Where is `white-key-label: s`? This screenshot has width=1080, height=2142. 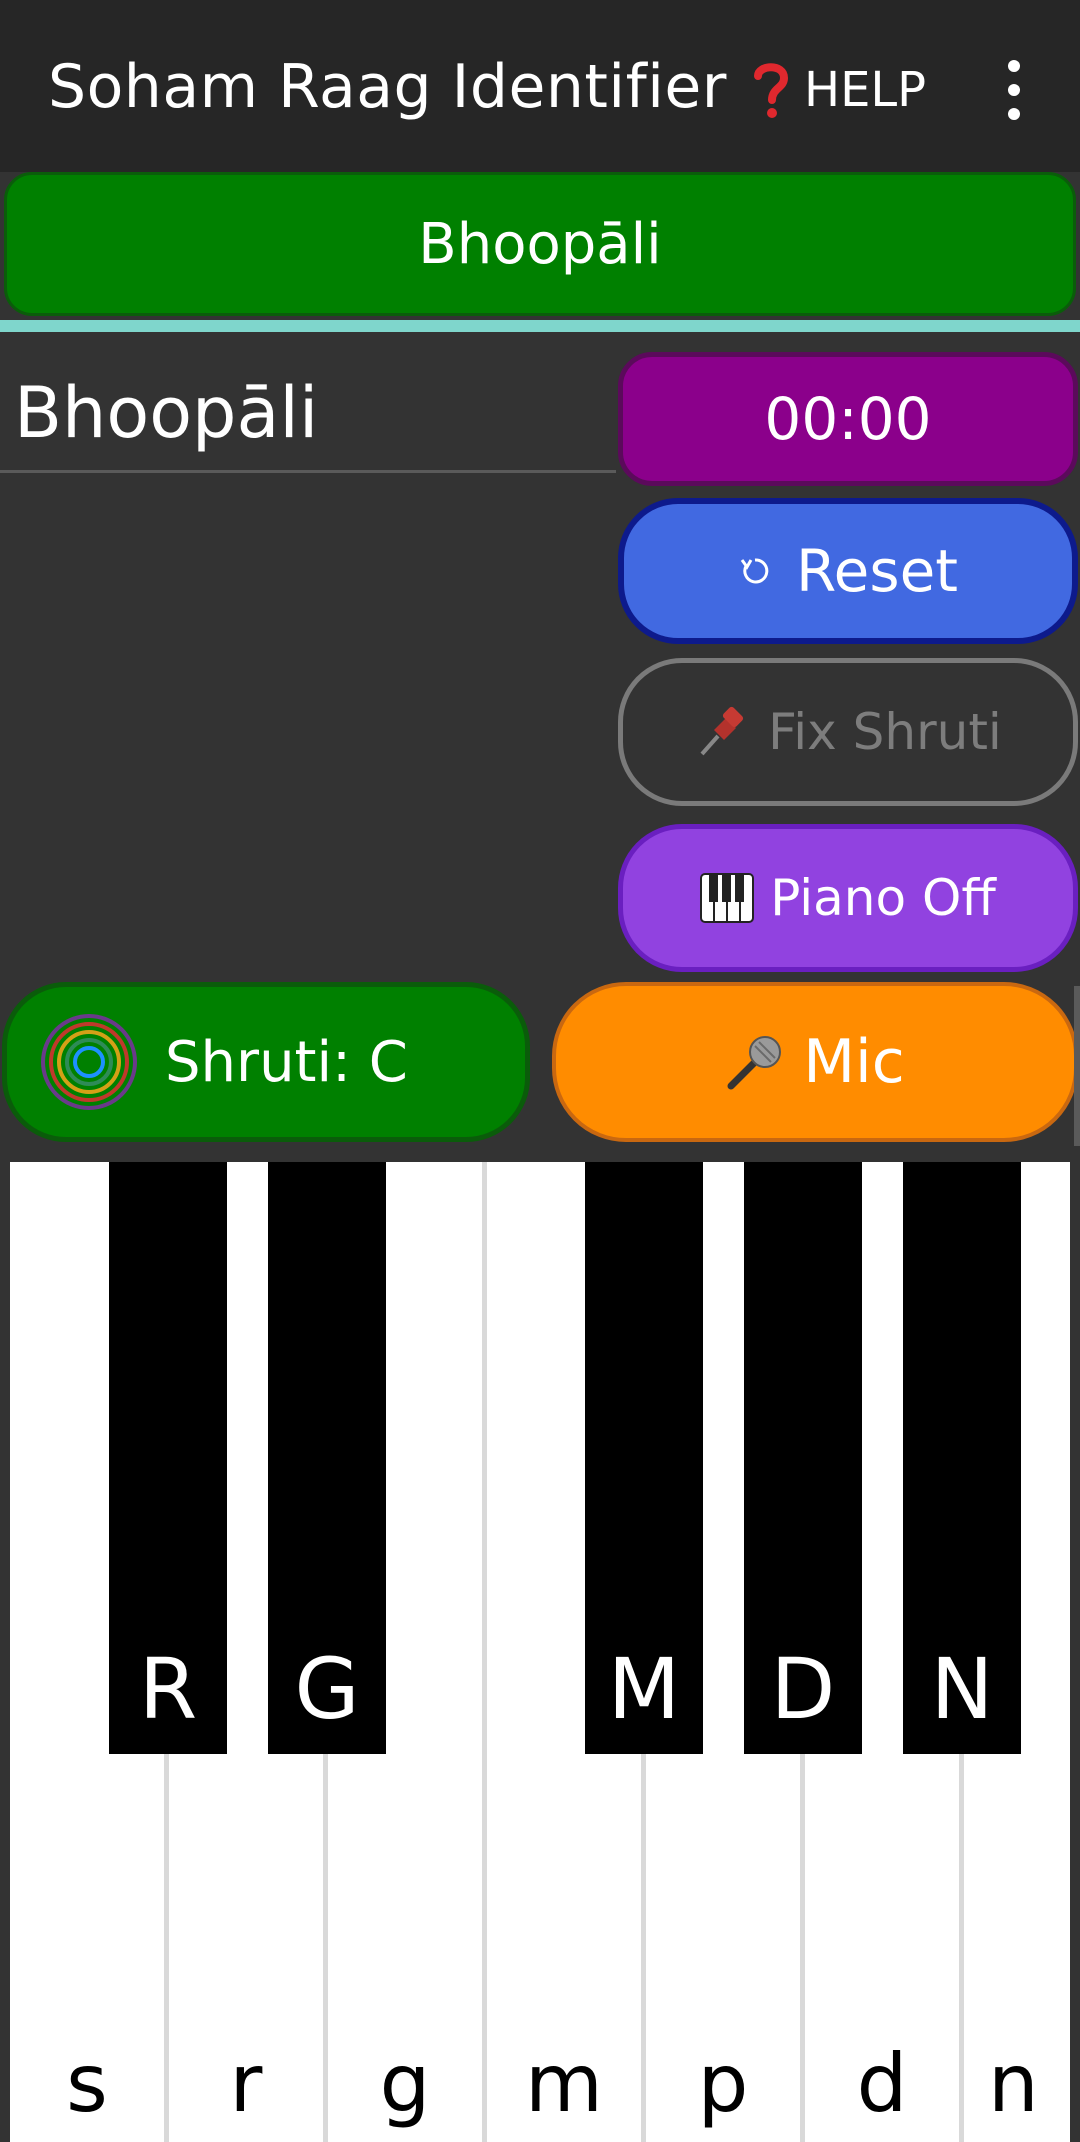
white-key-label: s is located at coordinates (87, 2083).